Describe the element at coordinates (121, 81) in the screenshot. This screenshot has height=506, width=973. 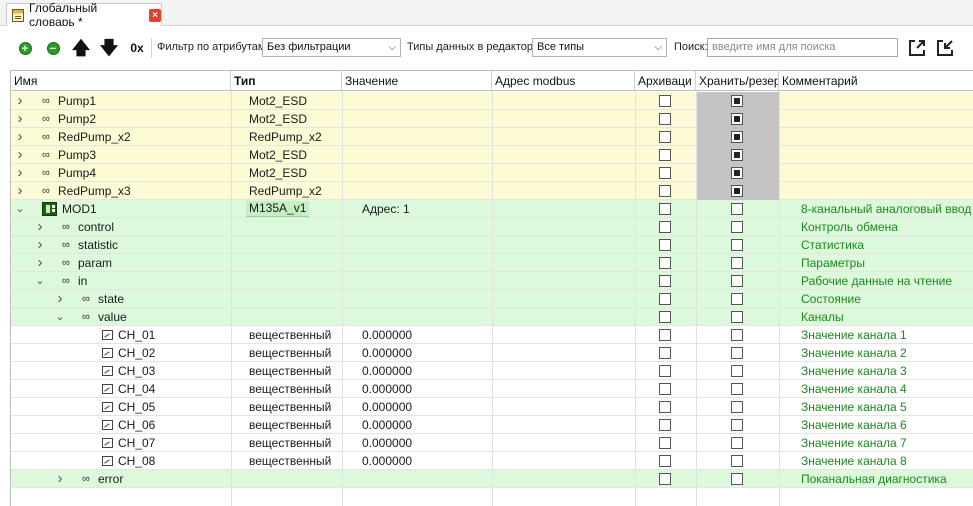
I see `column-header-name: Имя` at that location.